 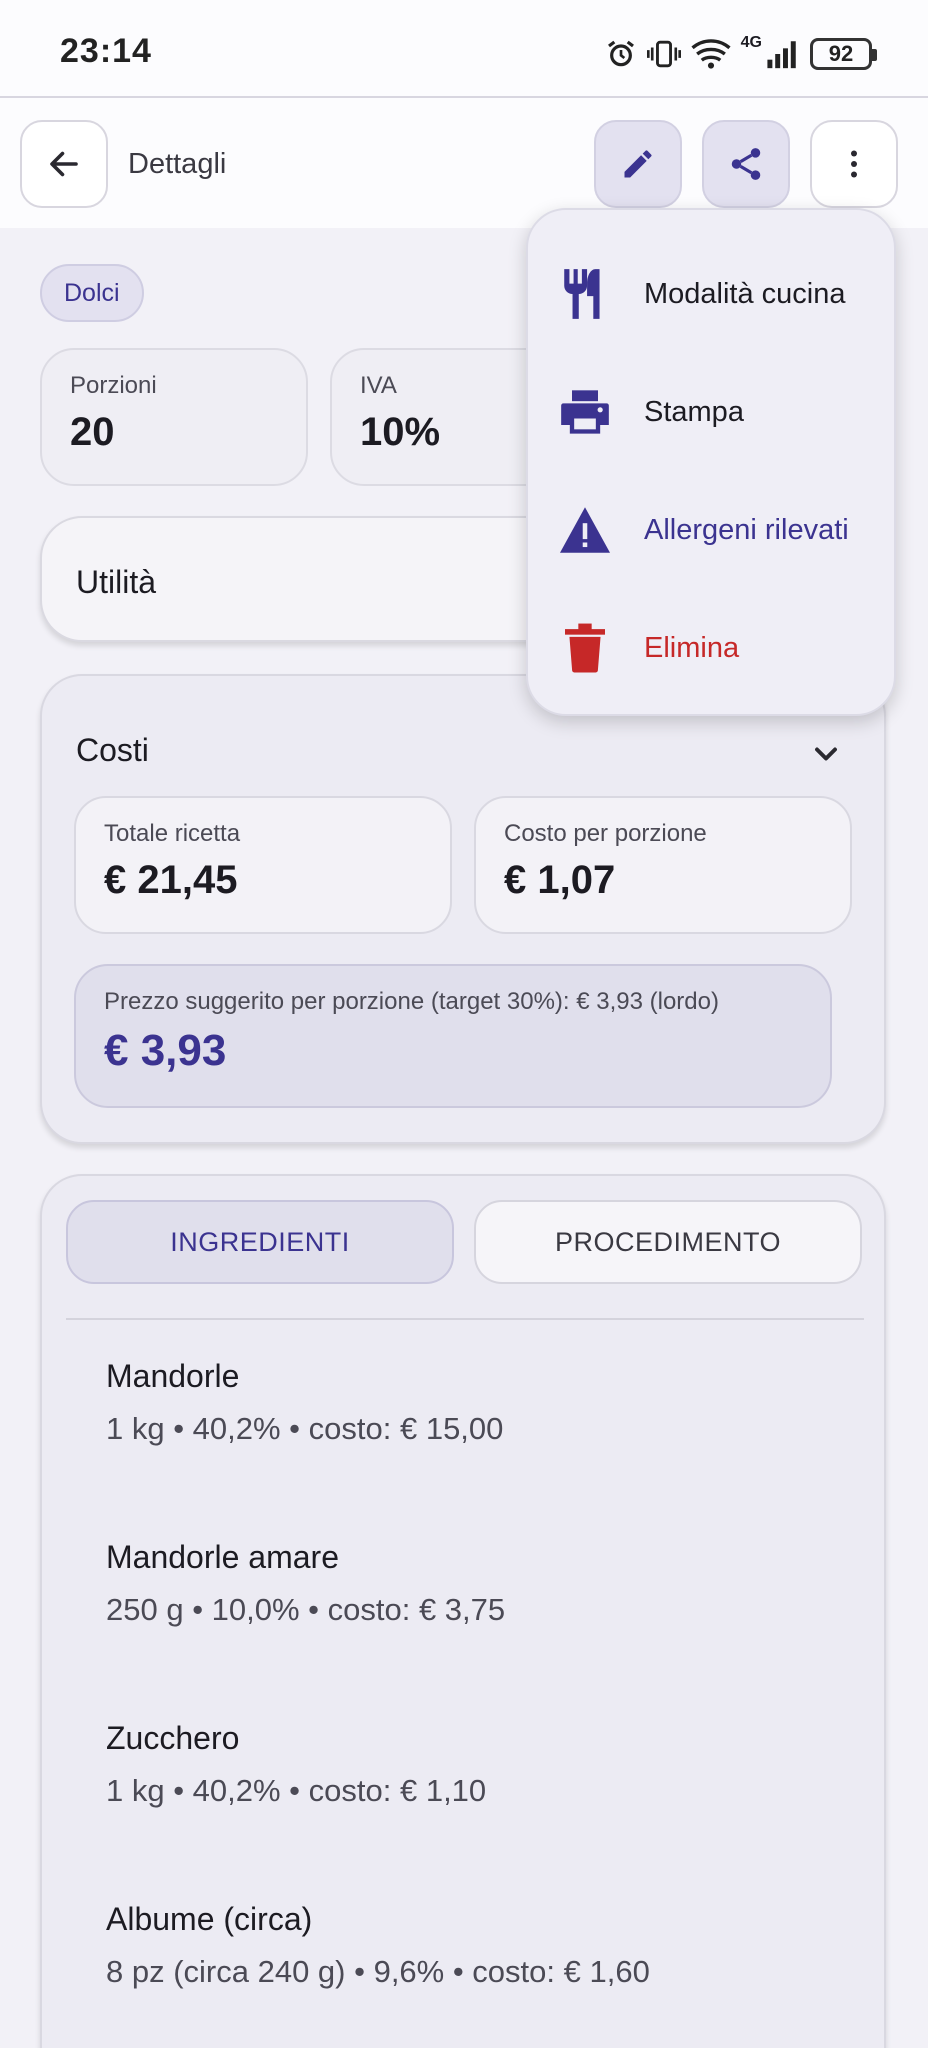 What do you see at coordinates (464, 48) in the screenshot?
I see `status-bar: 23:14 4G 92` at bounding box center [464, 48].